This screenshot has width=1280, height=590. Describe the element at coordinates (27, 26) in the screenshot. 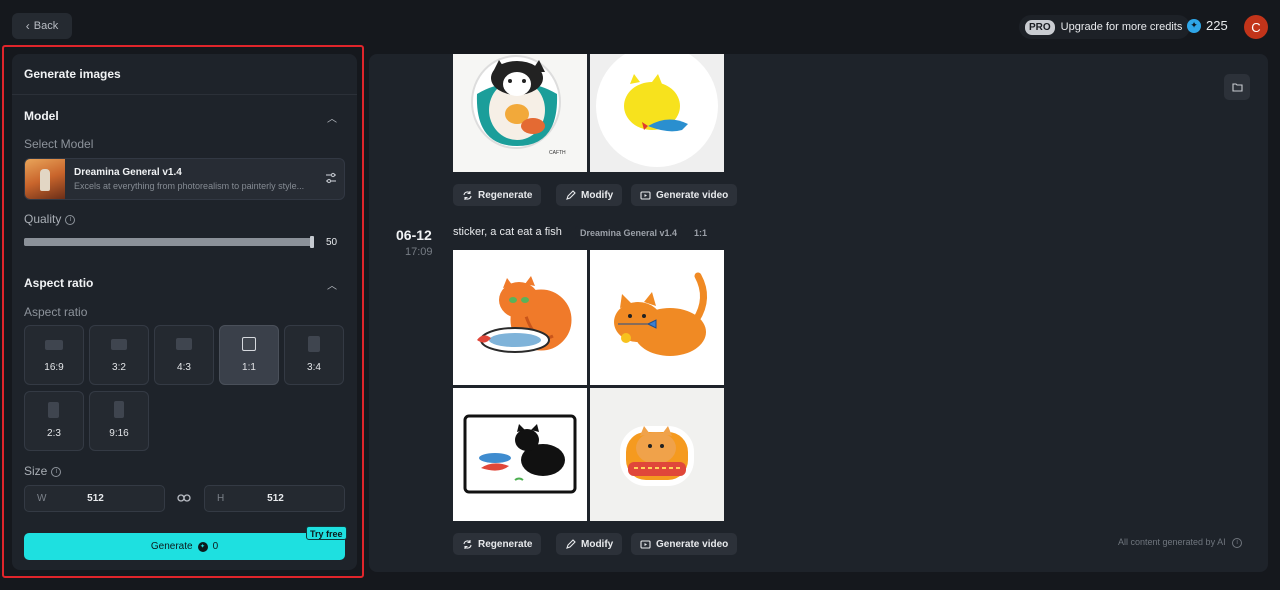

I see `chevron-left-icon: ‹` at that location.